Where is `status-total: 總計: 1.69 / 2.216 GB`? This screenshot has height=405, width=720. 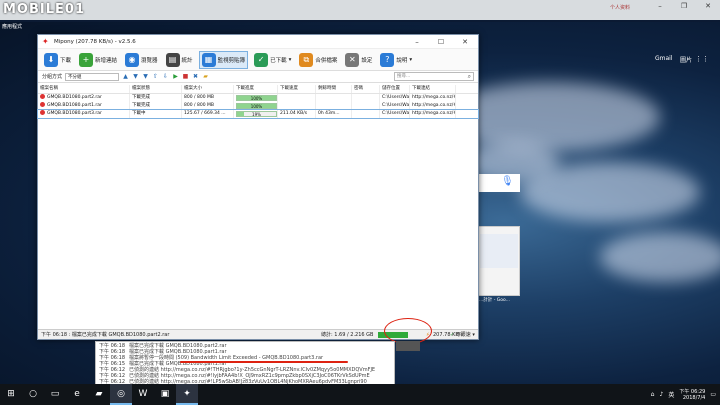
status-total: 總計: 1.69 / 2.216 GB is located at coordinates (347, 335).